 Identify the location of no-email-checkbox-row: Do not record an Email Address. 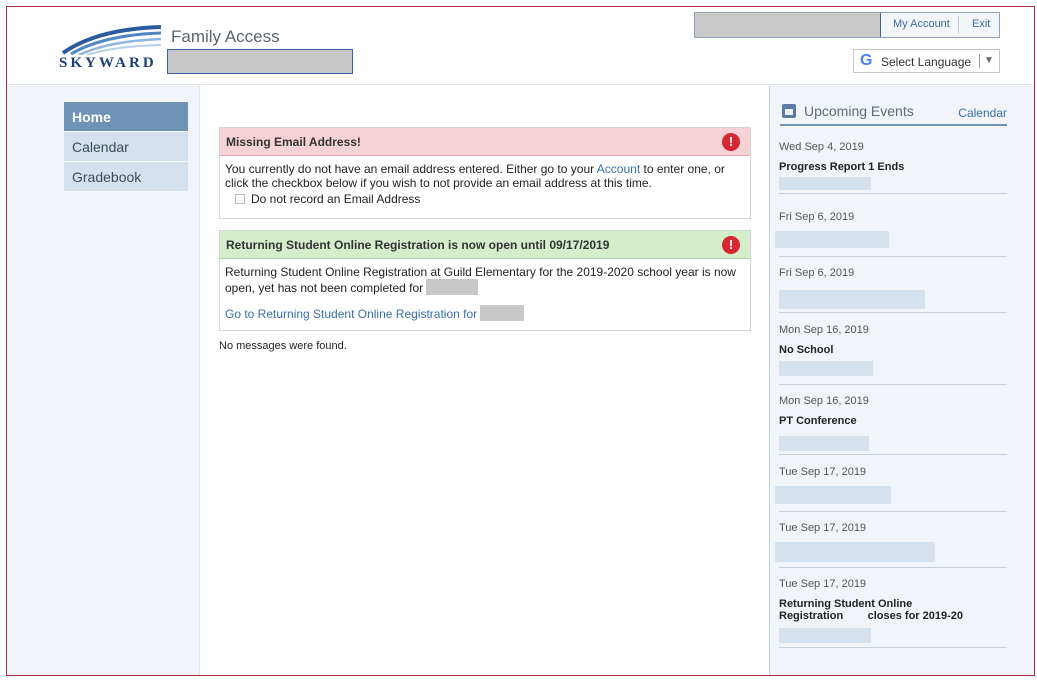
(485, 199).